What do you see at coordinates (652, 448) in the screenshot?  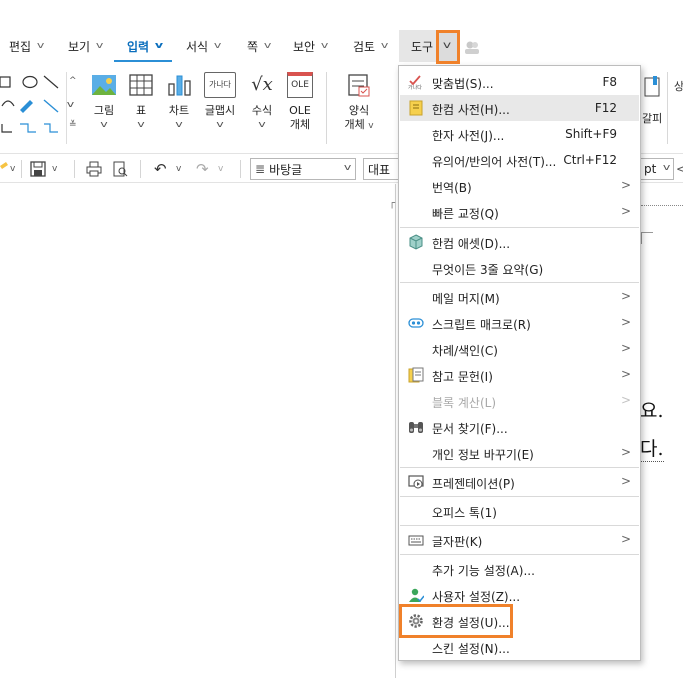 I see `doc-text-line-2: 다.` at bounding box center [652, 448].